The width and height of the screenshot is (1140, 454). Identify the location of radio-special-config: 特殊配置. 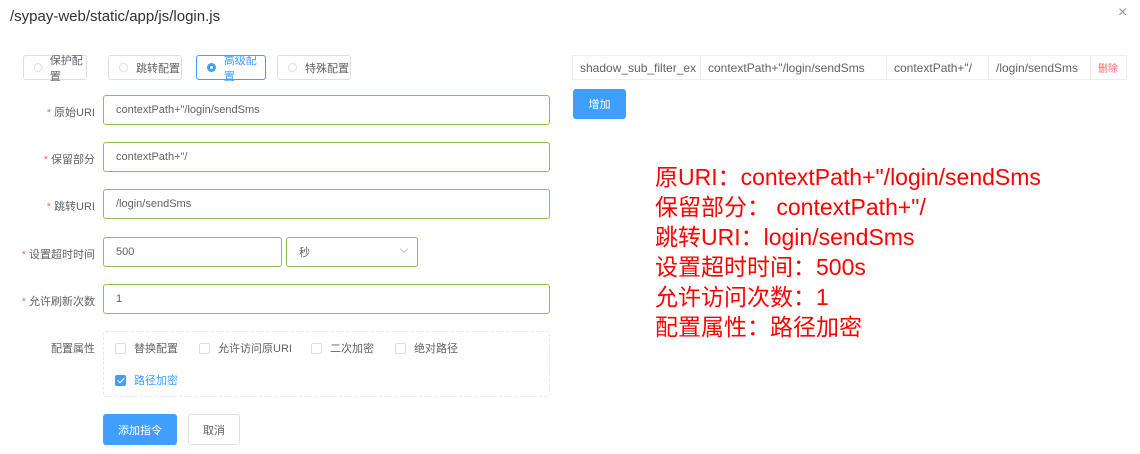
(314, 67).